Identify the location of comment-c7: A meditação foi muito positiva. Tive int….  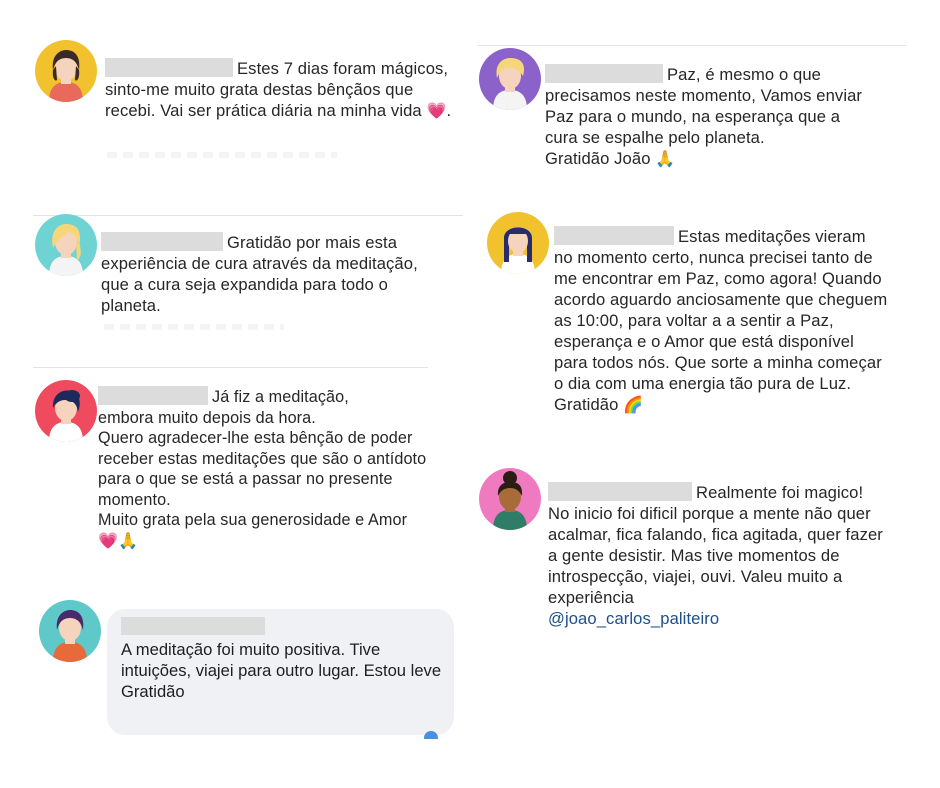
(286, 670).